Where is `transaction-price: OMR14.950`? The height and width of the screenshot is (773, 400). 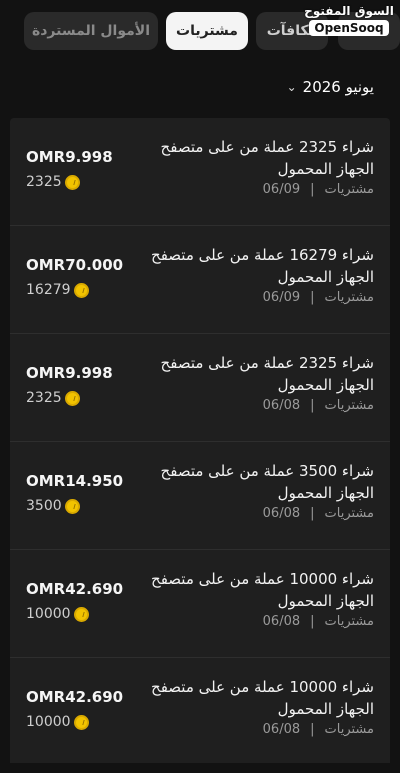
transaction-price: OMR14.950 is located at coordinates (75, 481).